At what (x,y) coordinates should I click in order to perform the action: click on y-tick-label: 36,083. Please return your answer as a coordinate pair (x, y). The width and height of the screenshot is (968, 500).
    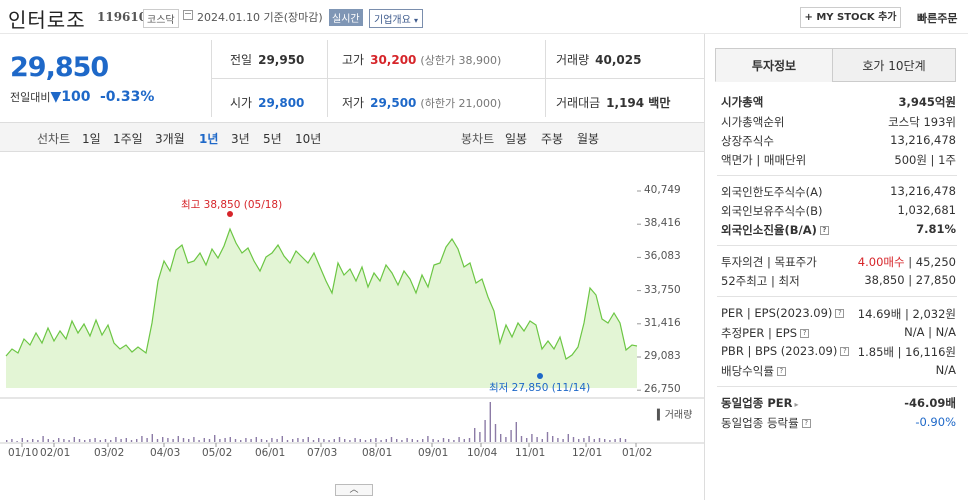
    Looking at the image, I should click on (662, 256).